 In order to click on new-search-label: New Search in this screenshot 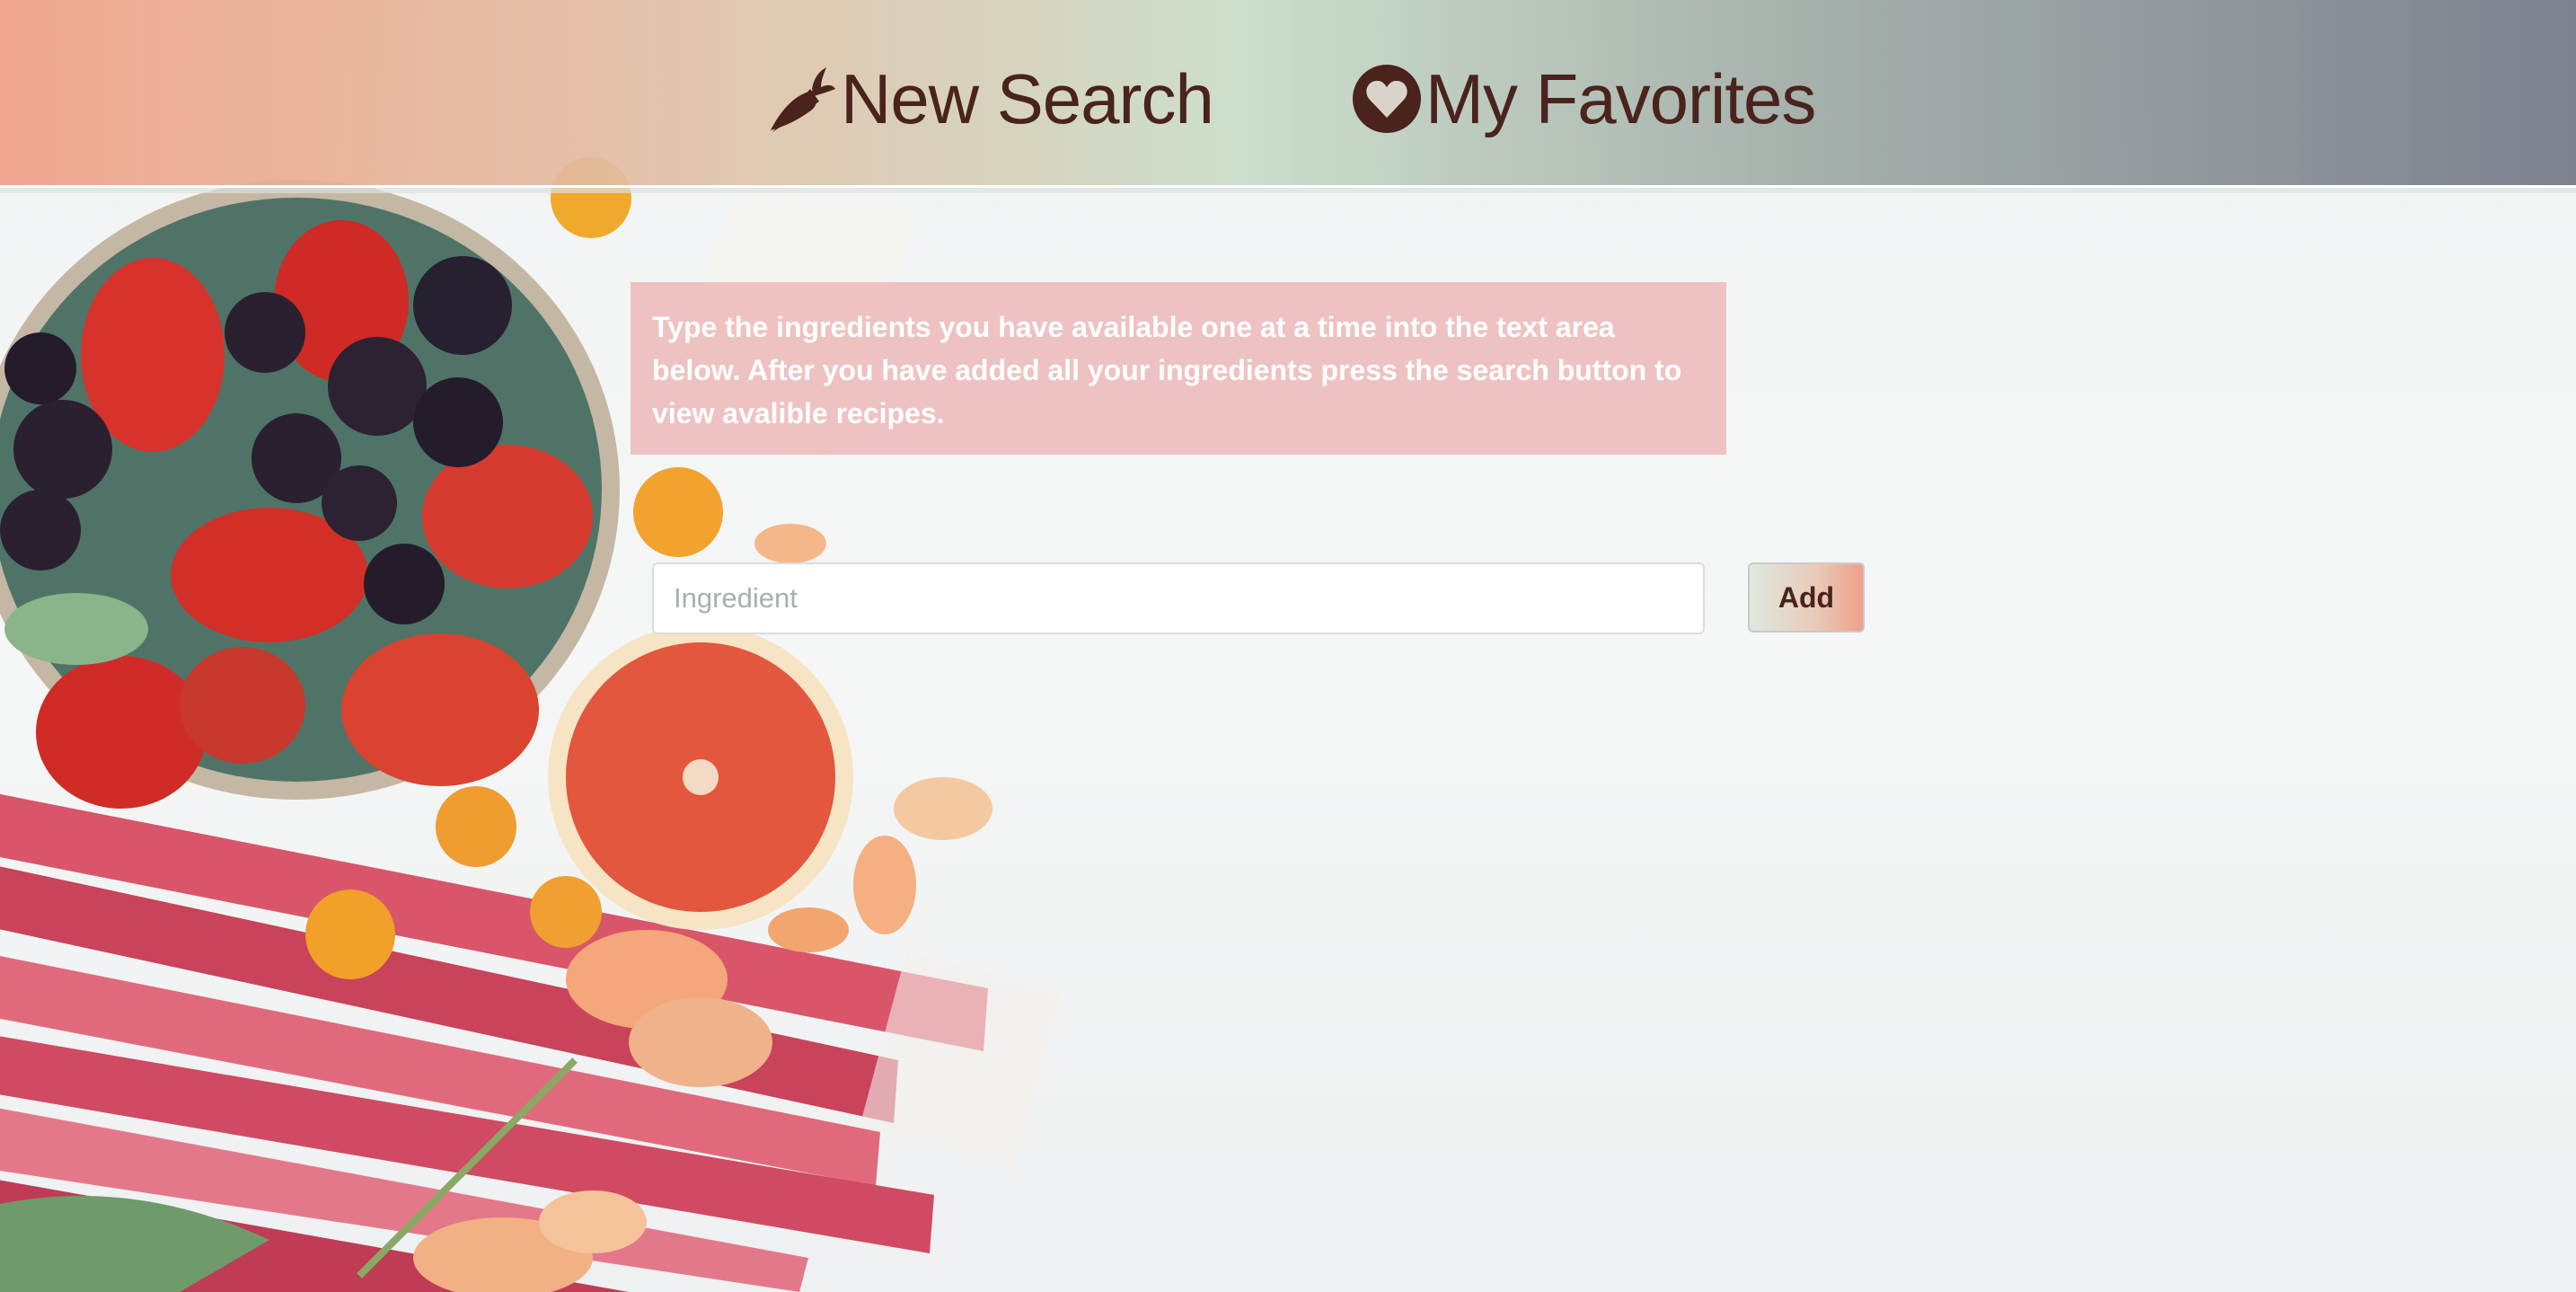, I will do `click(1027, 98)`.